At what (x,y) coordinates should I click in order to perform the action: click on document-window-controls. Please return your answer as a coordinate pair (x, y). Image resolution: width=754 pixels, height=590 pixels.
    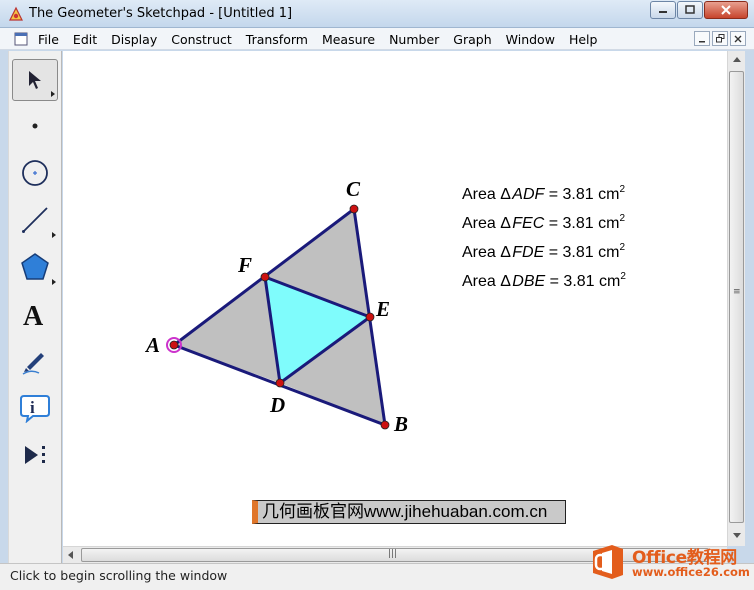
    Looking at the image, I should click on (719, 38).